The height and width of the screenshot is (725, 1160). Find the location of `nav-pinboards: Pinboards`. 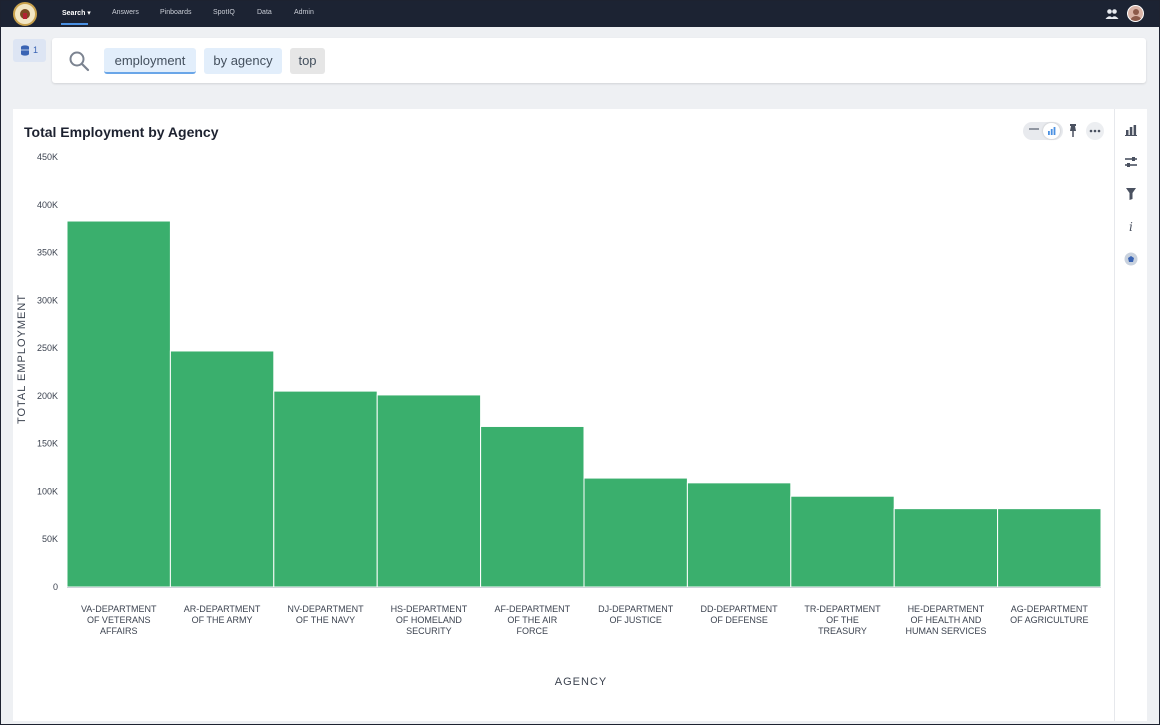

nav-pinboards: Pinboards is located at coordinates (176, 12).